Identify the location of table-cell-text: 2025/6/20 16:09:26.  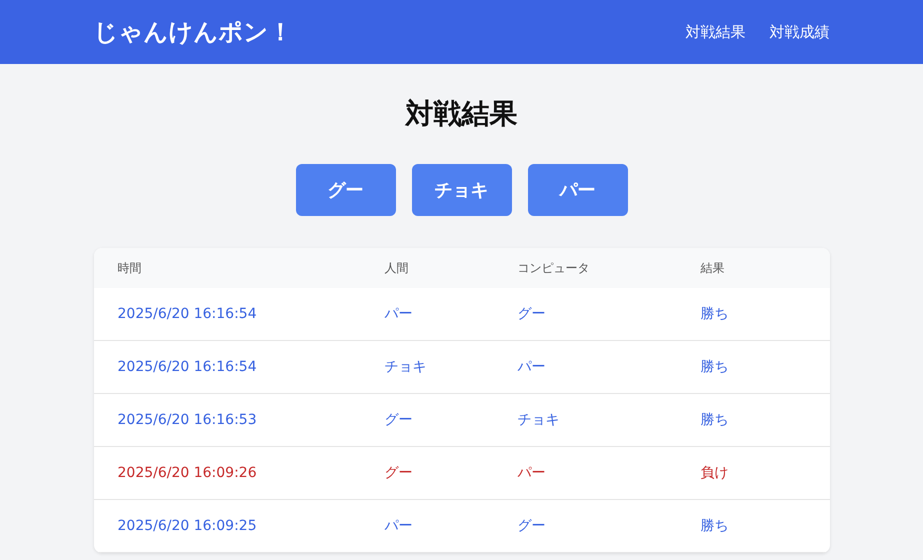
(188, 473).